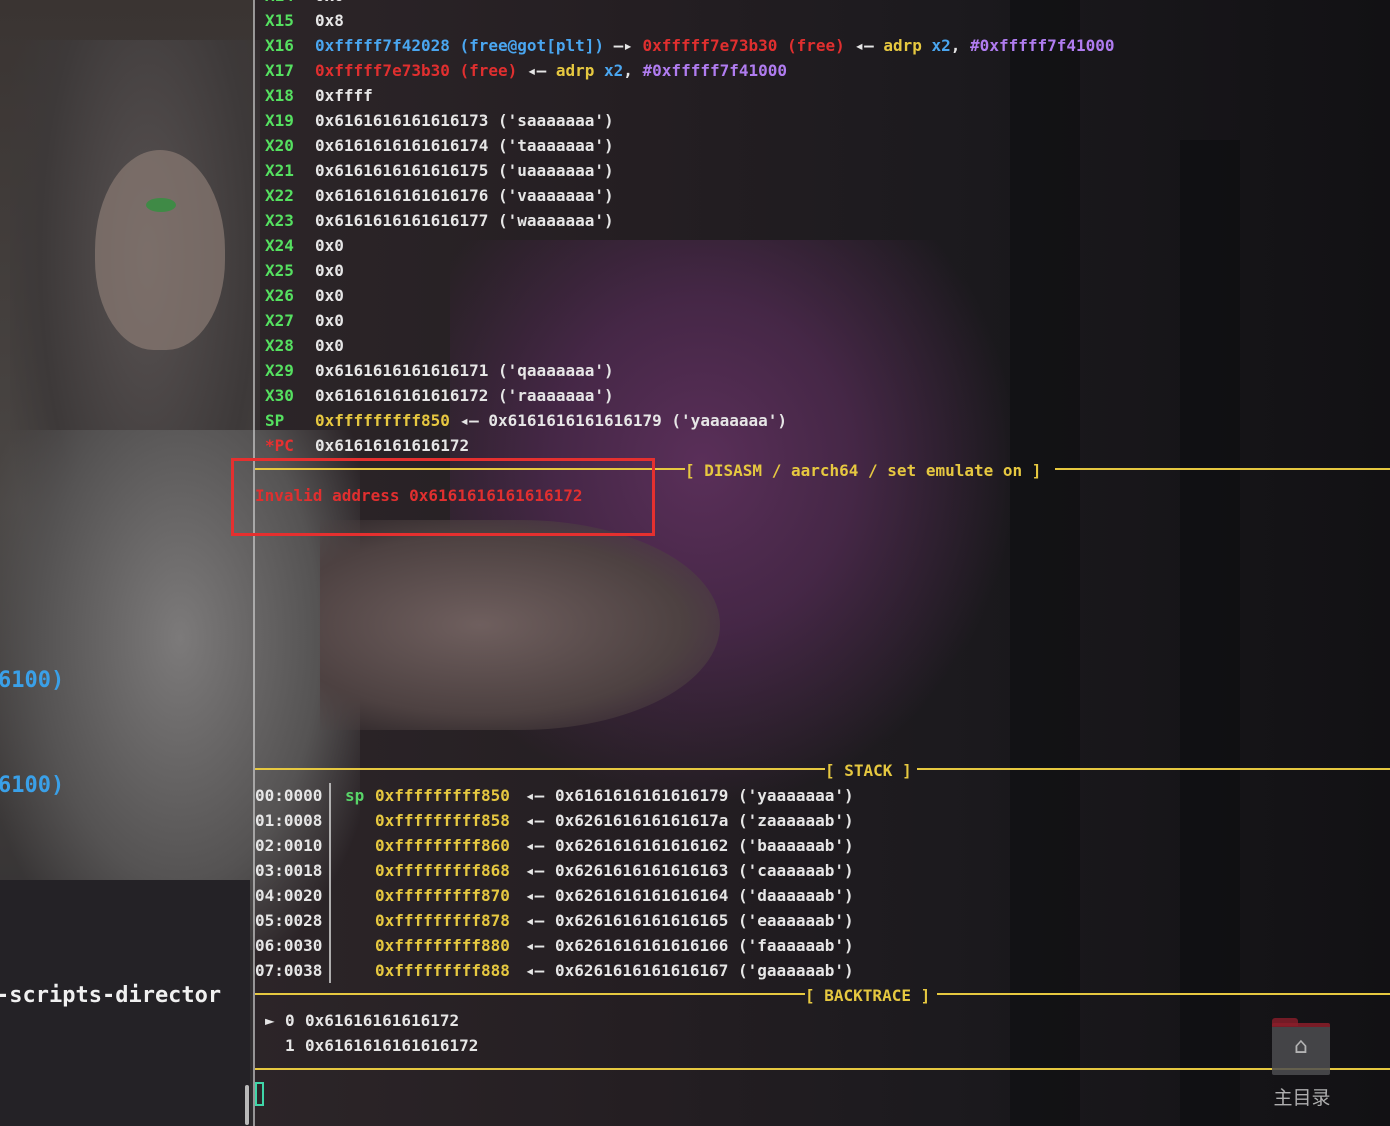 This screenshot has width=1390, height=1126. I want to click on register-value: 0x6161616161616173 ('saaaaaaa'), so click(464, 120).